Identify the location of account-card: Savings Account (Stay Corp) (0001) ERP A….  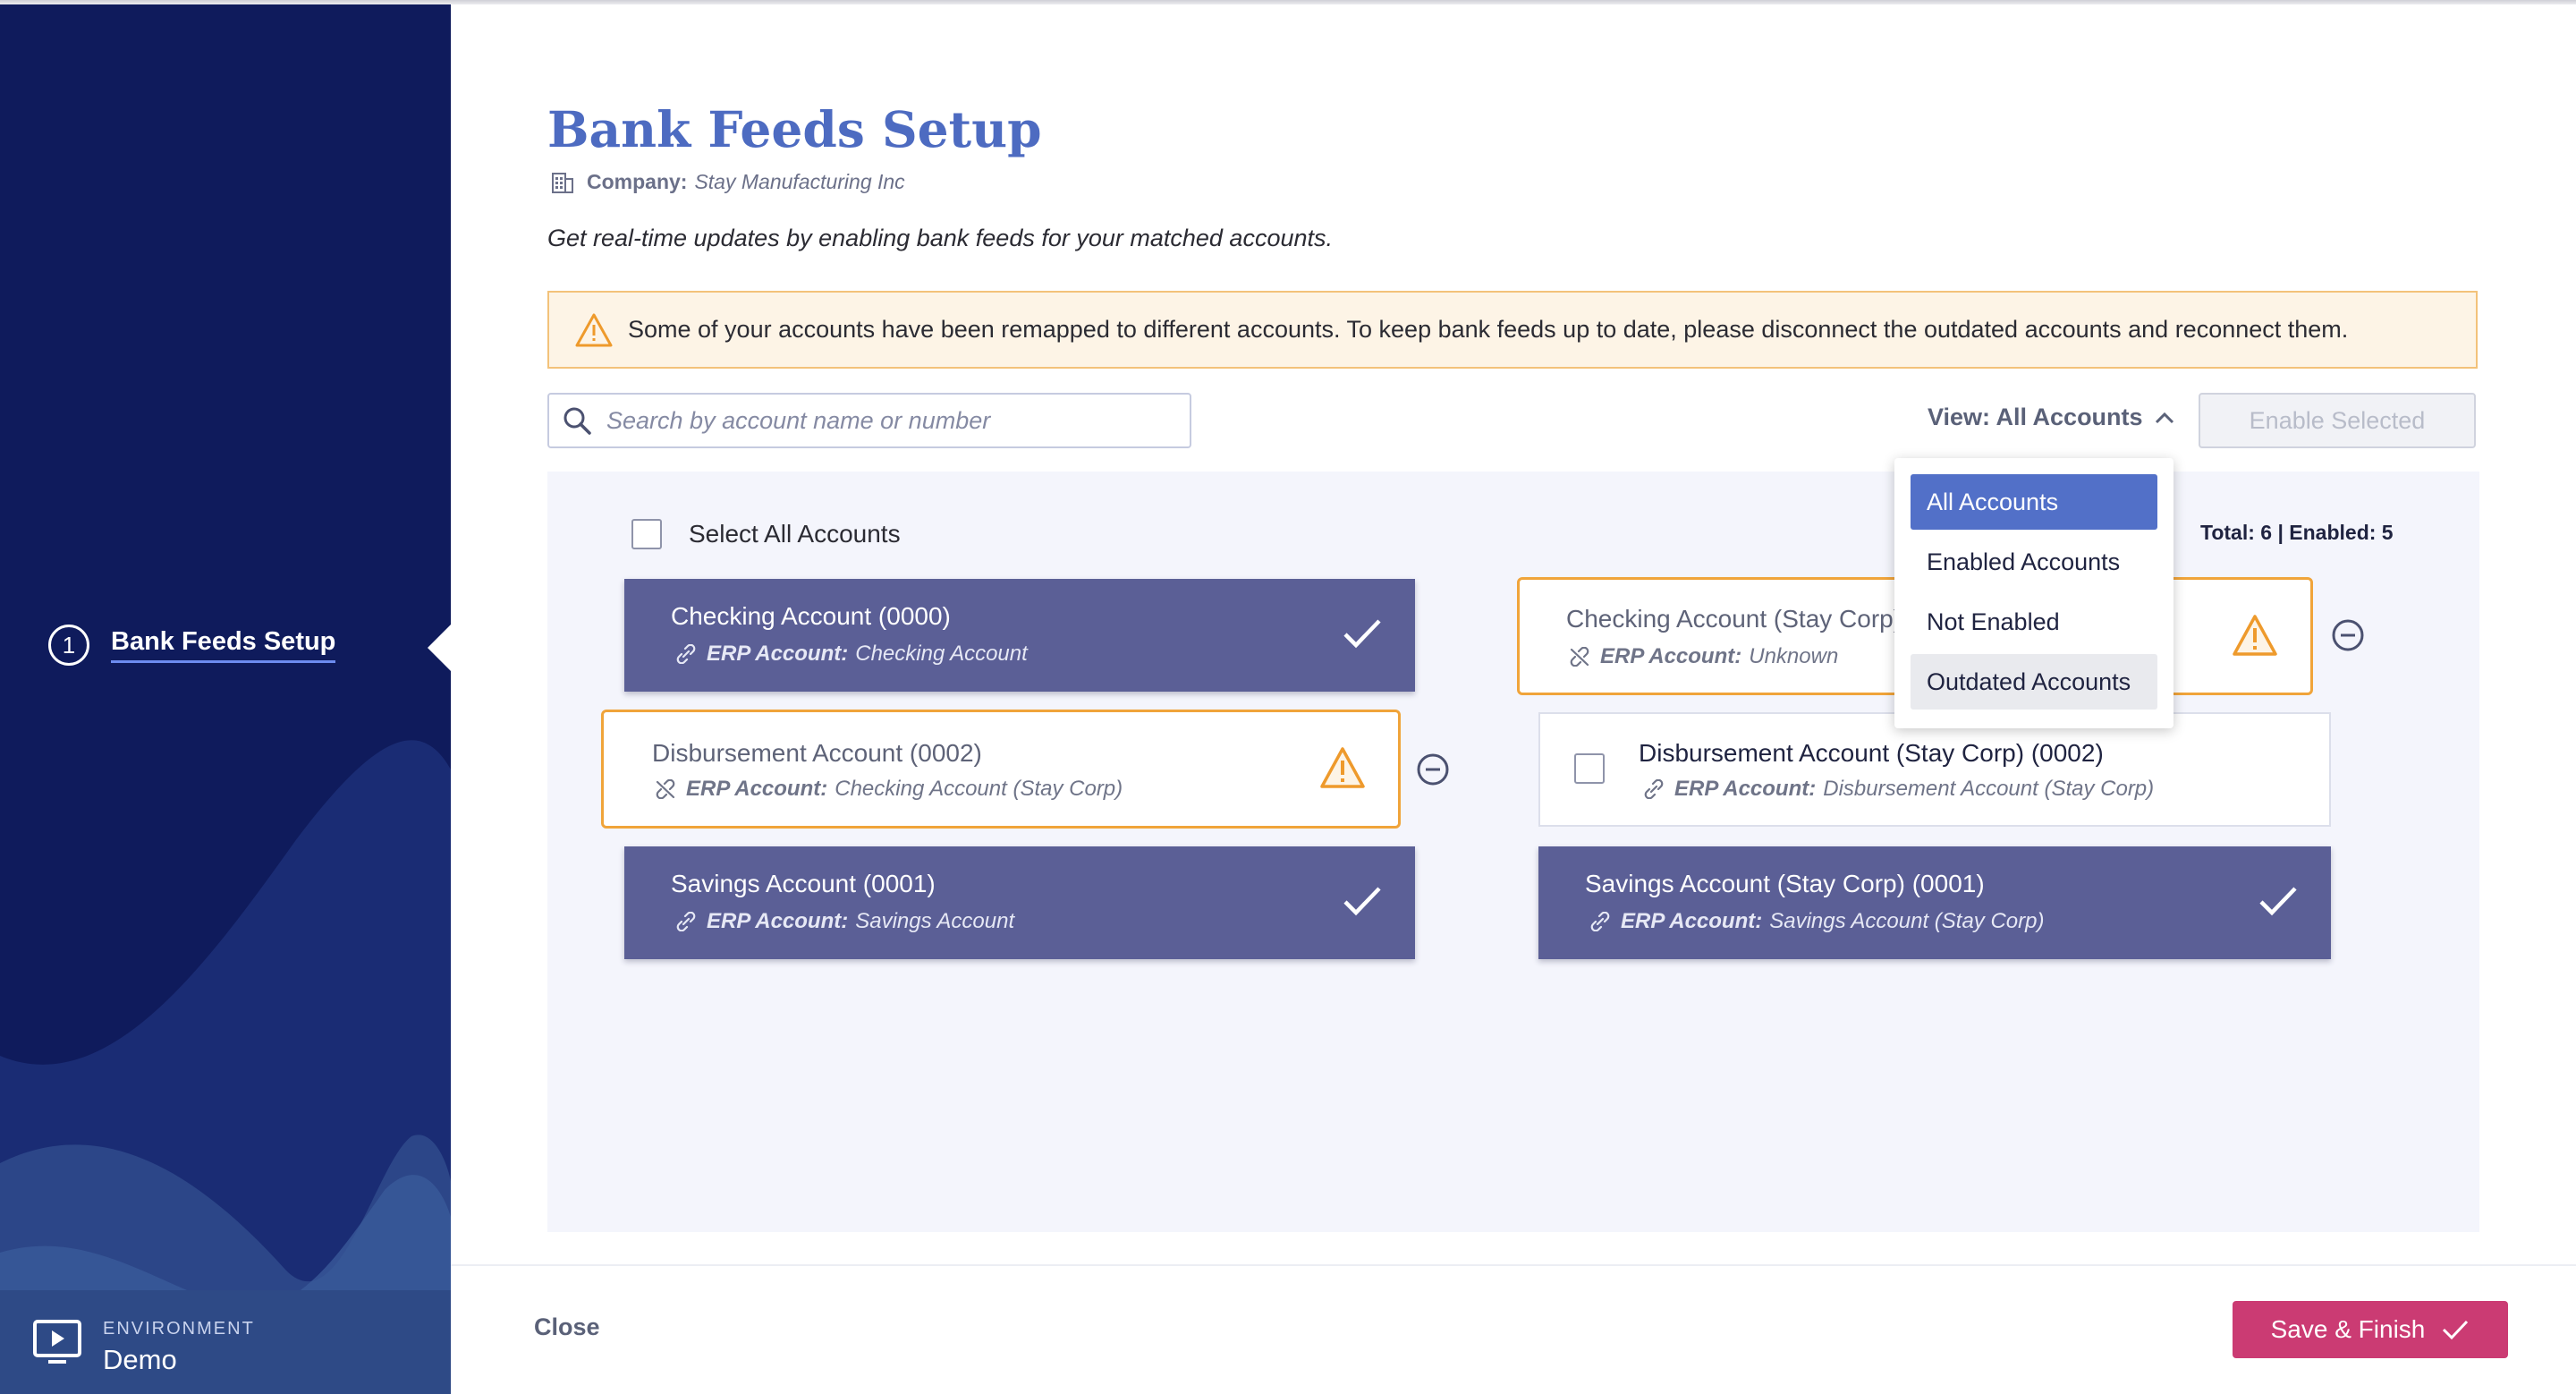
(1934, 903).